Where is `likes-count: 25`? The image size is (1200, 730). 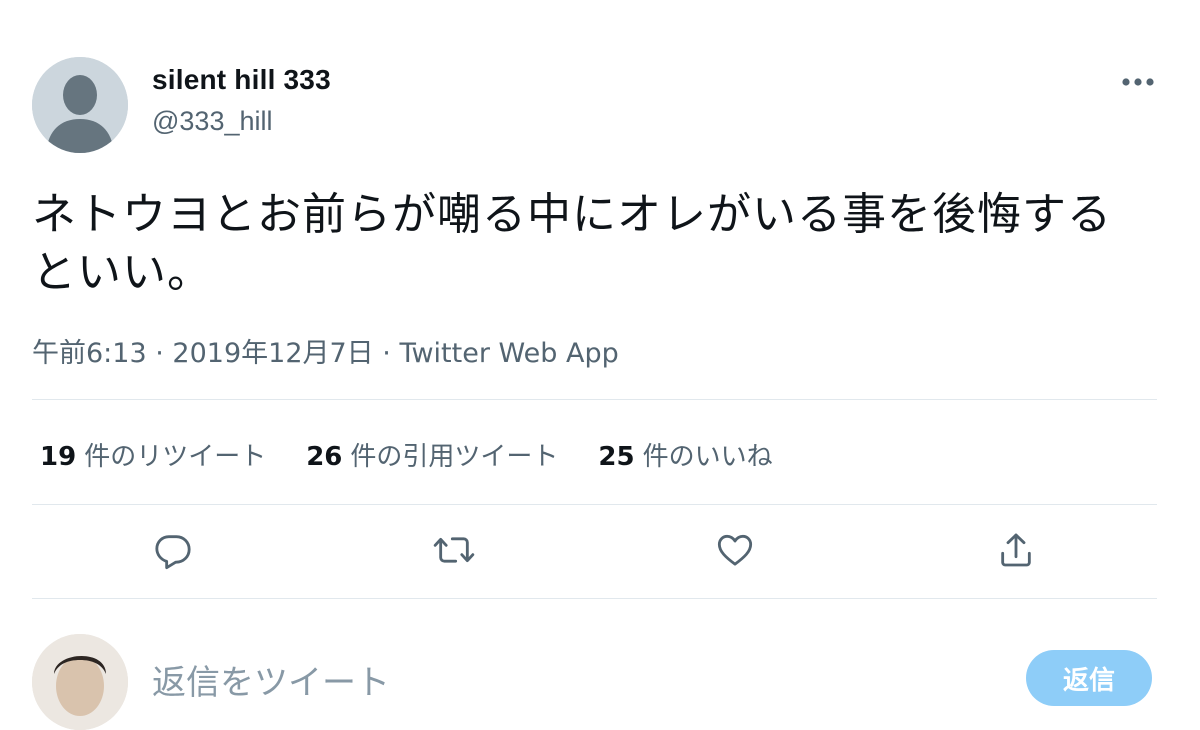 likes-count: 25 is located at coordinates (616, 457).